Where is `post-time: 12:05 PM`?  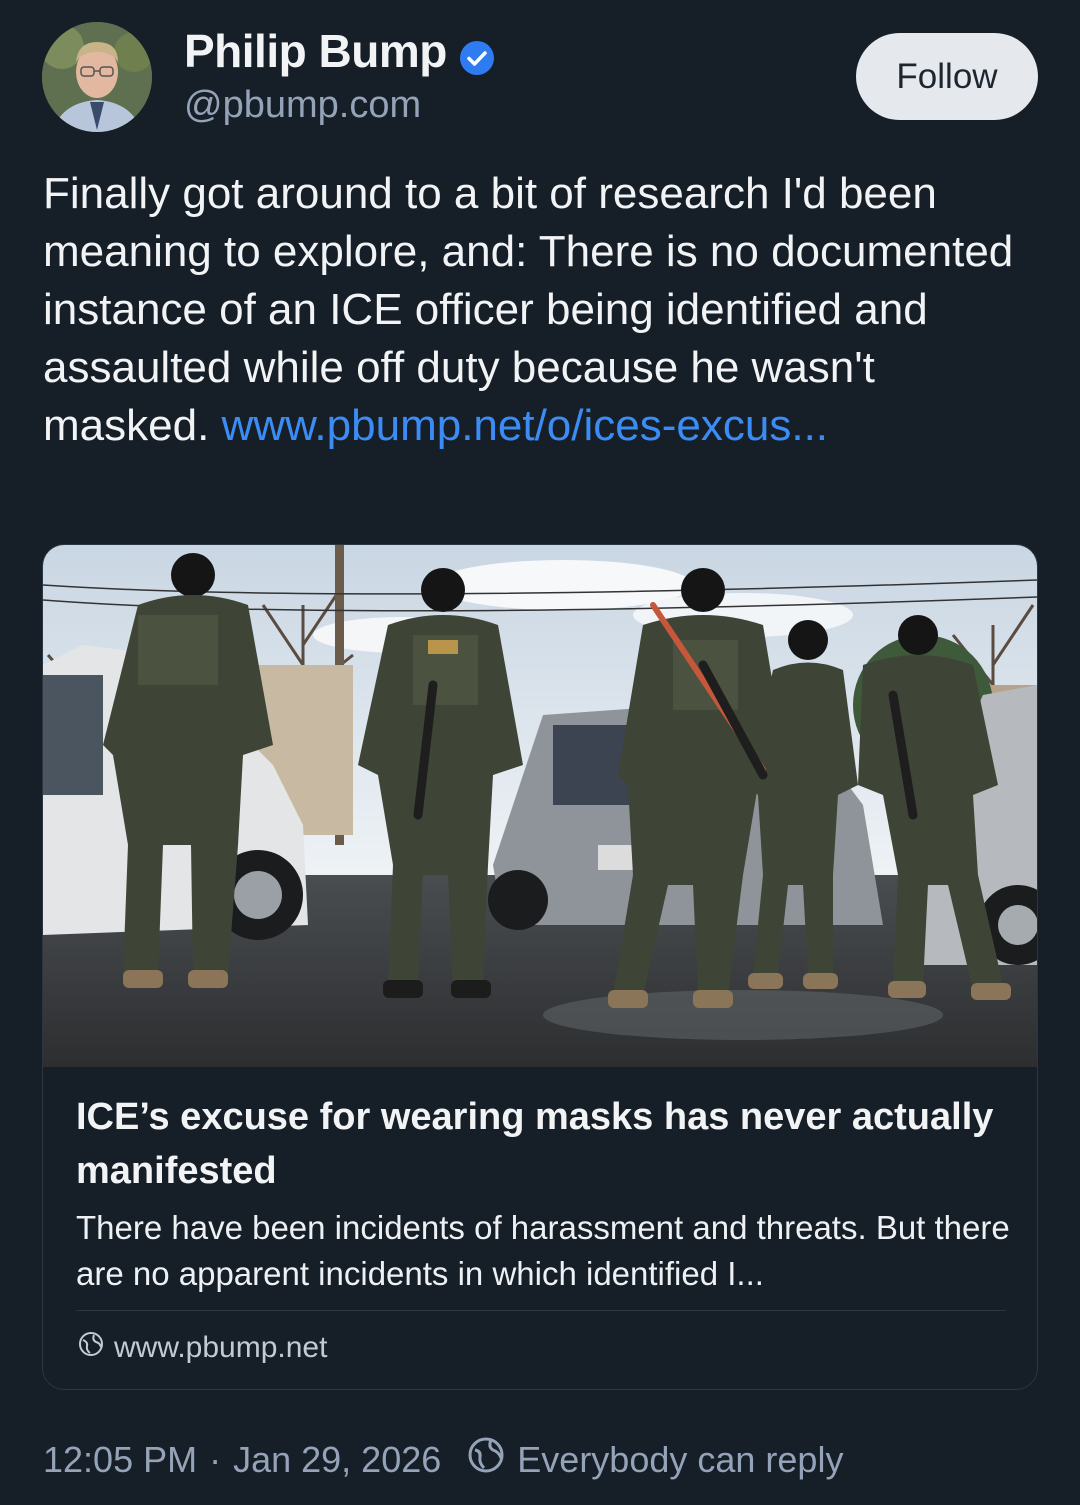 post-time: 12:05 PM is located at coordinates (120, 1460).